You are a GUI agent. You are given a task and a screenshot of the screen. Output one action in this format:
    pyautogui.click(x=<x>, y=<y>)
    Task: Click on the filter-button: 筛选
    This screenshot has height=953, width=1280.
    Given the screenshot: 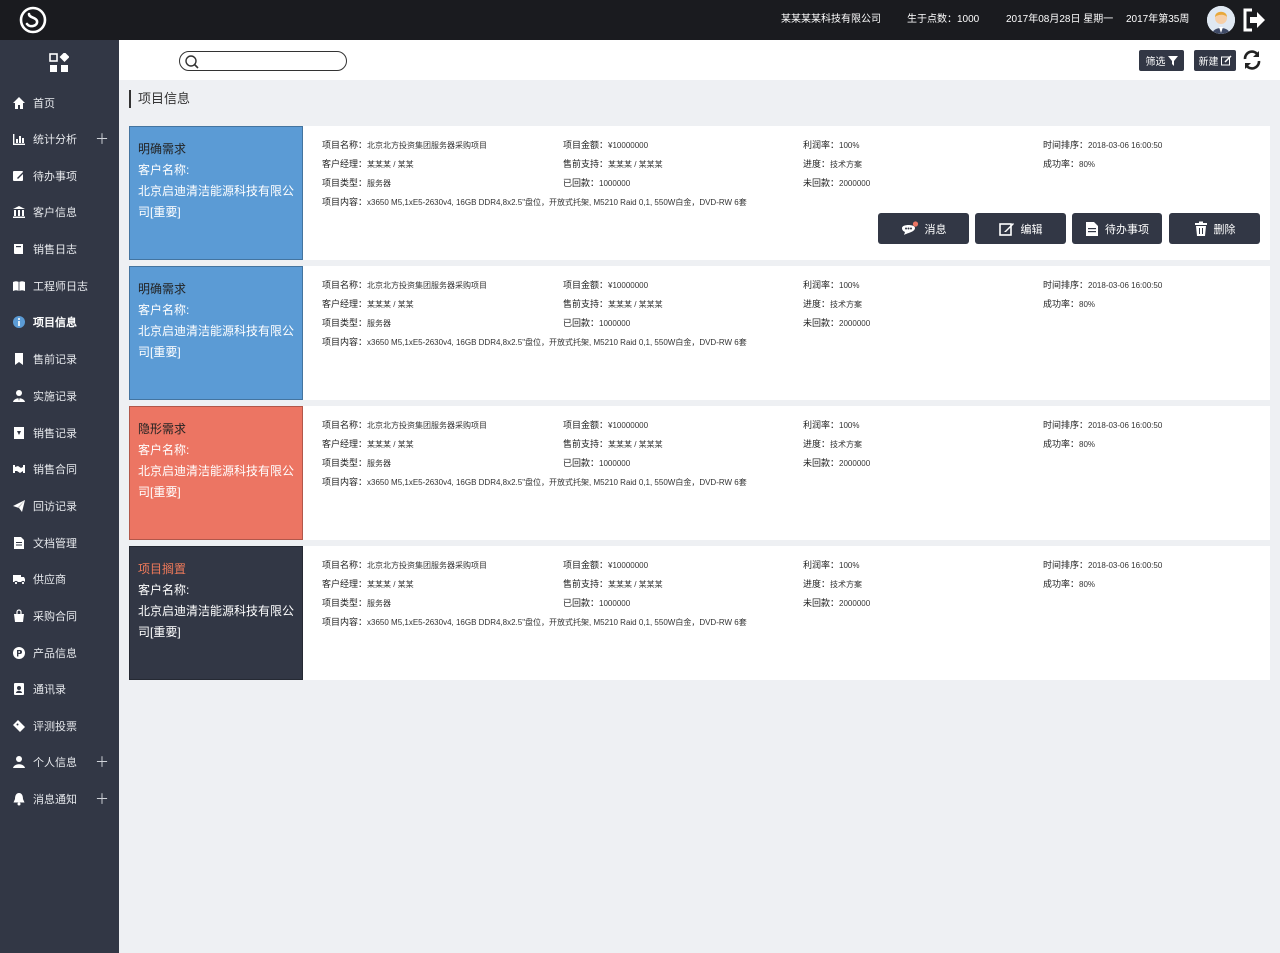 What is the action you would take?
    pyautogui.click(x=1161, y=60)
    